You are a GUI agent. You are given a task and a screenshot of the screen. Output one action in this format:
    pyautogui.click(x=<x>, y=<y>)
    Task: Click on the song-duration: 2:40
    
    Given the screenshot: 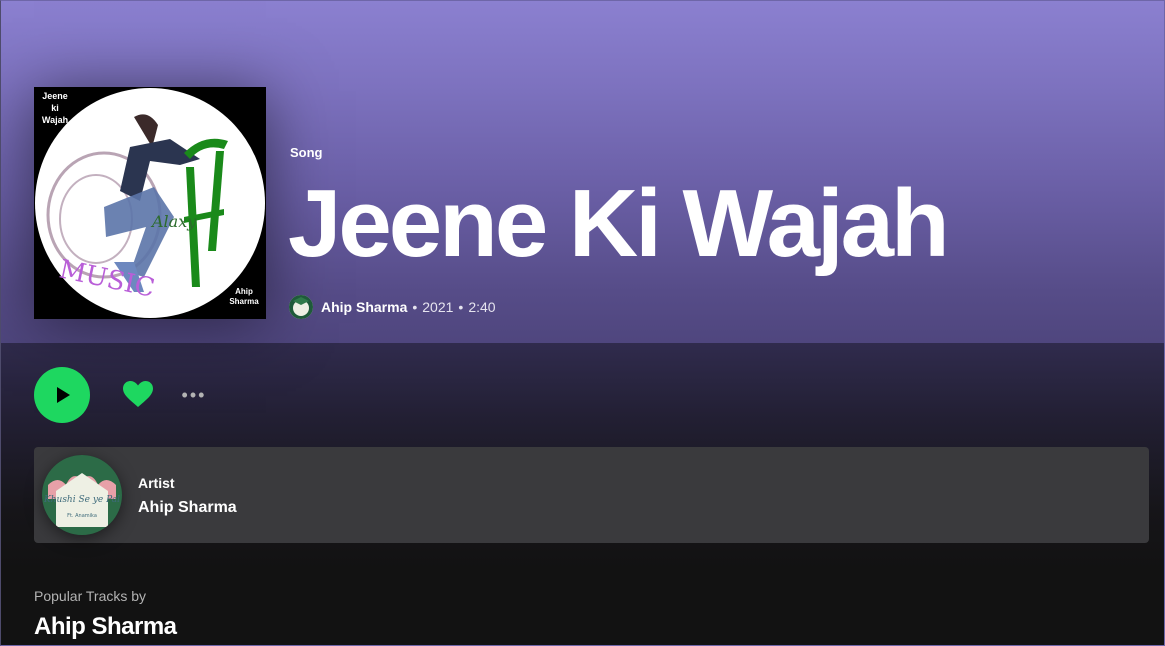 What is the action you would take?
    pyautogui.click(x=482, y=307)
    